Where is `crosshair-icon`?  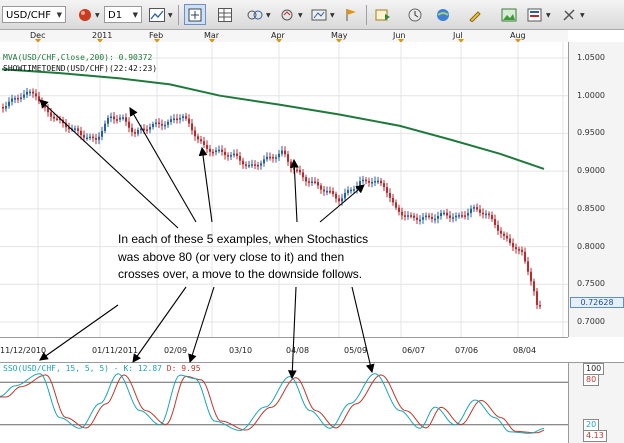 crosshair-icon is located at coordinates (195, 14).